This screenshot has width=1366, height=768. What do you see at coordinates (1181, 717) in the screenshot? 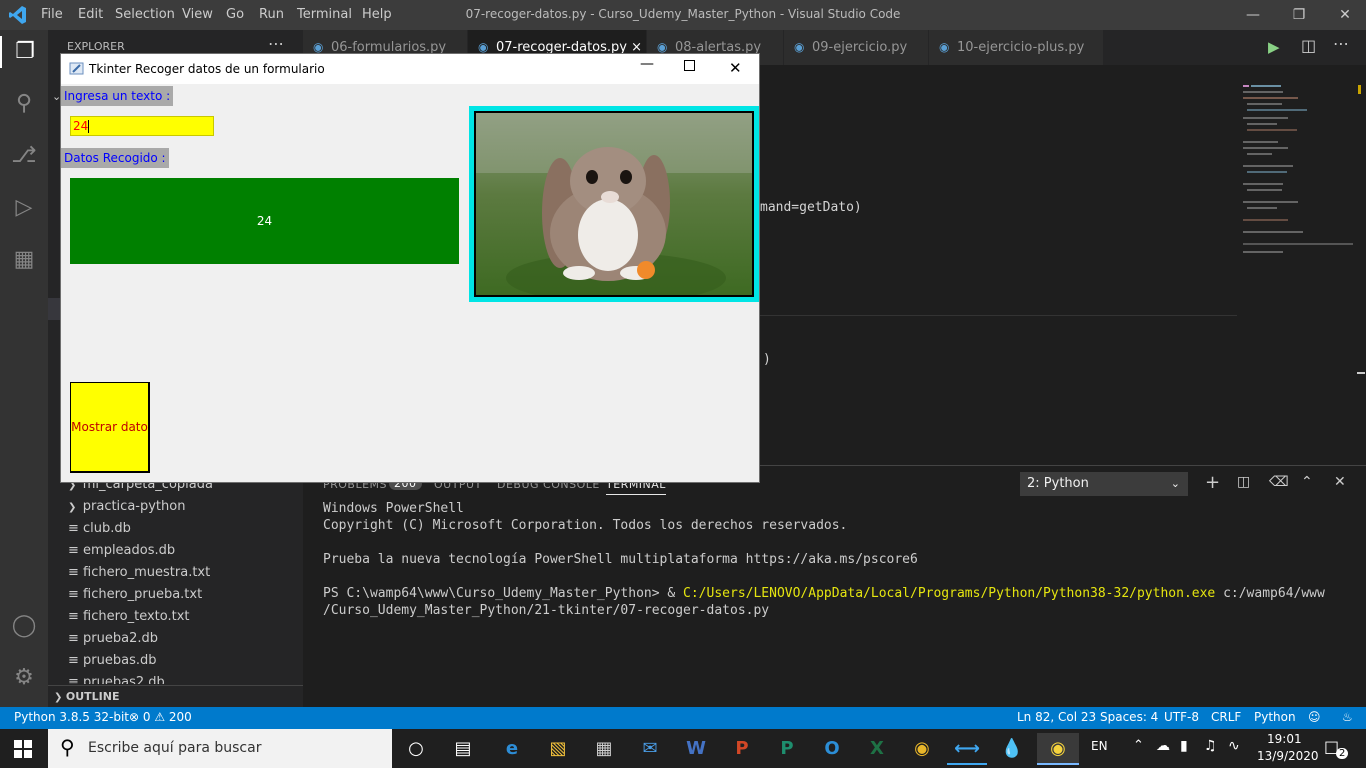
I see `encoding: UTF-8` at bounding box center [1181, 717].